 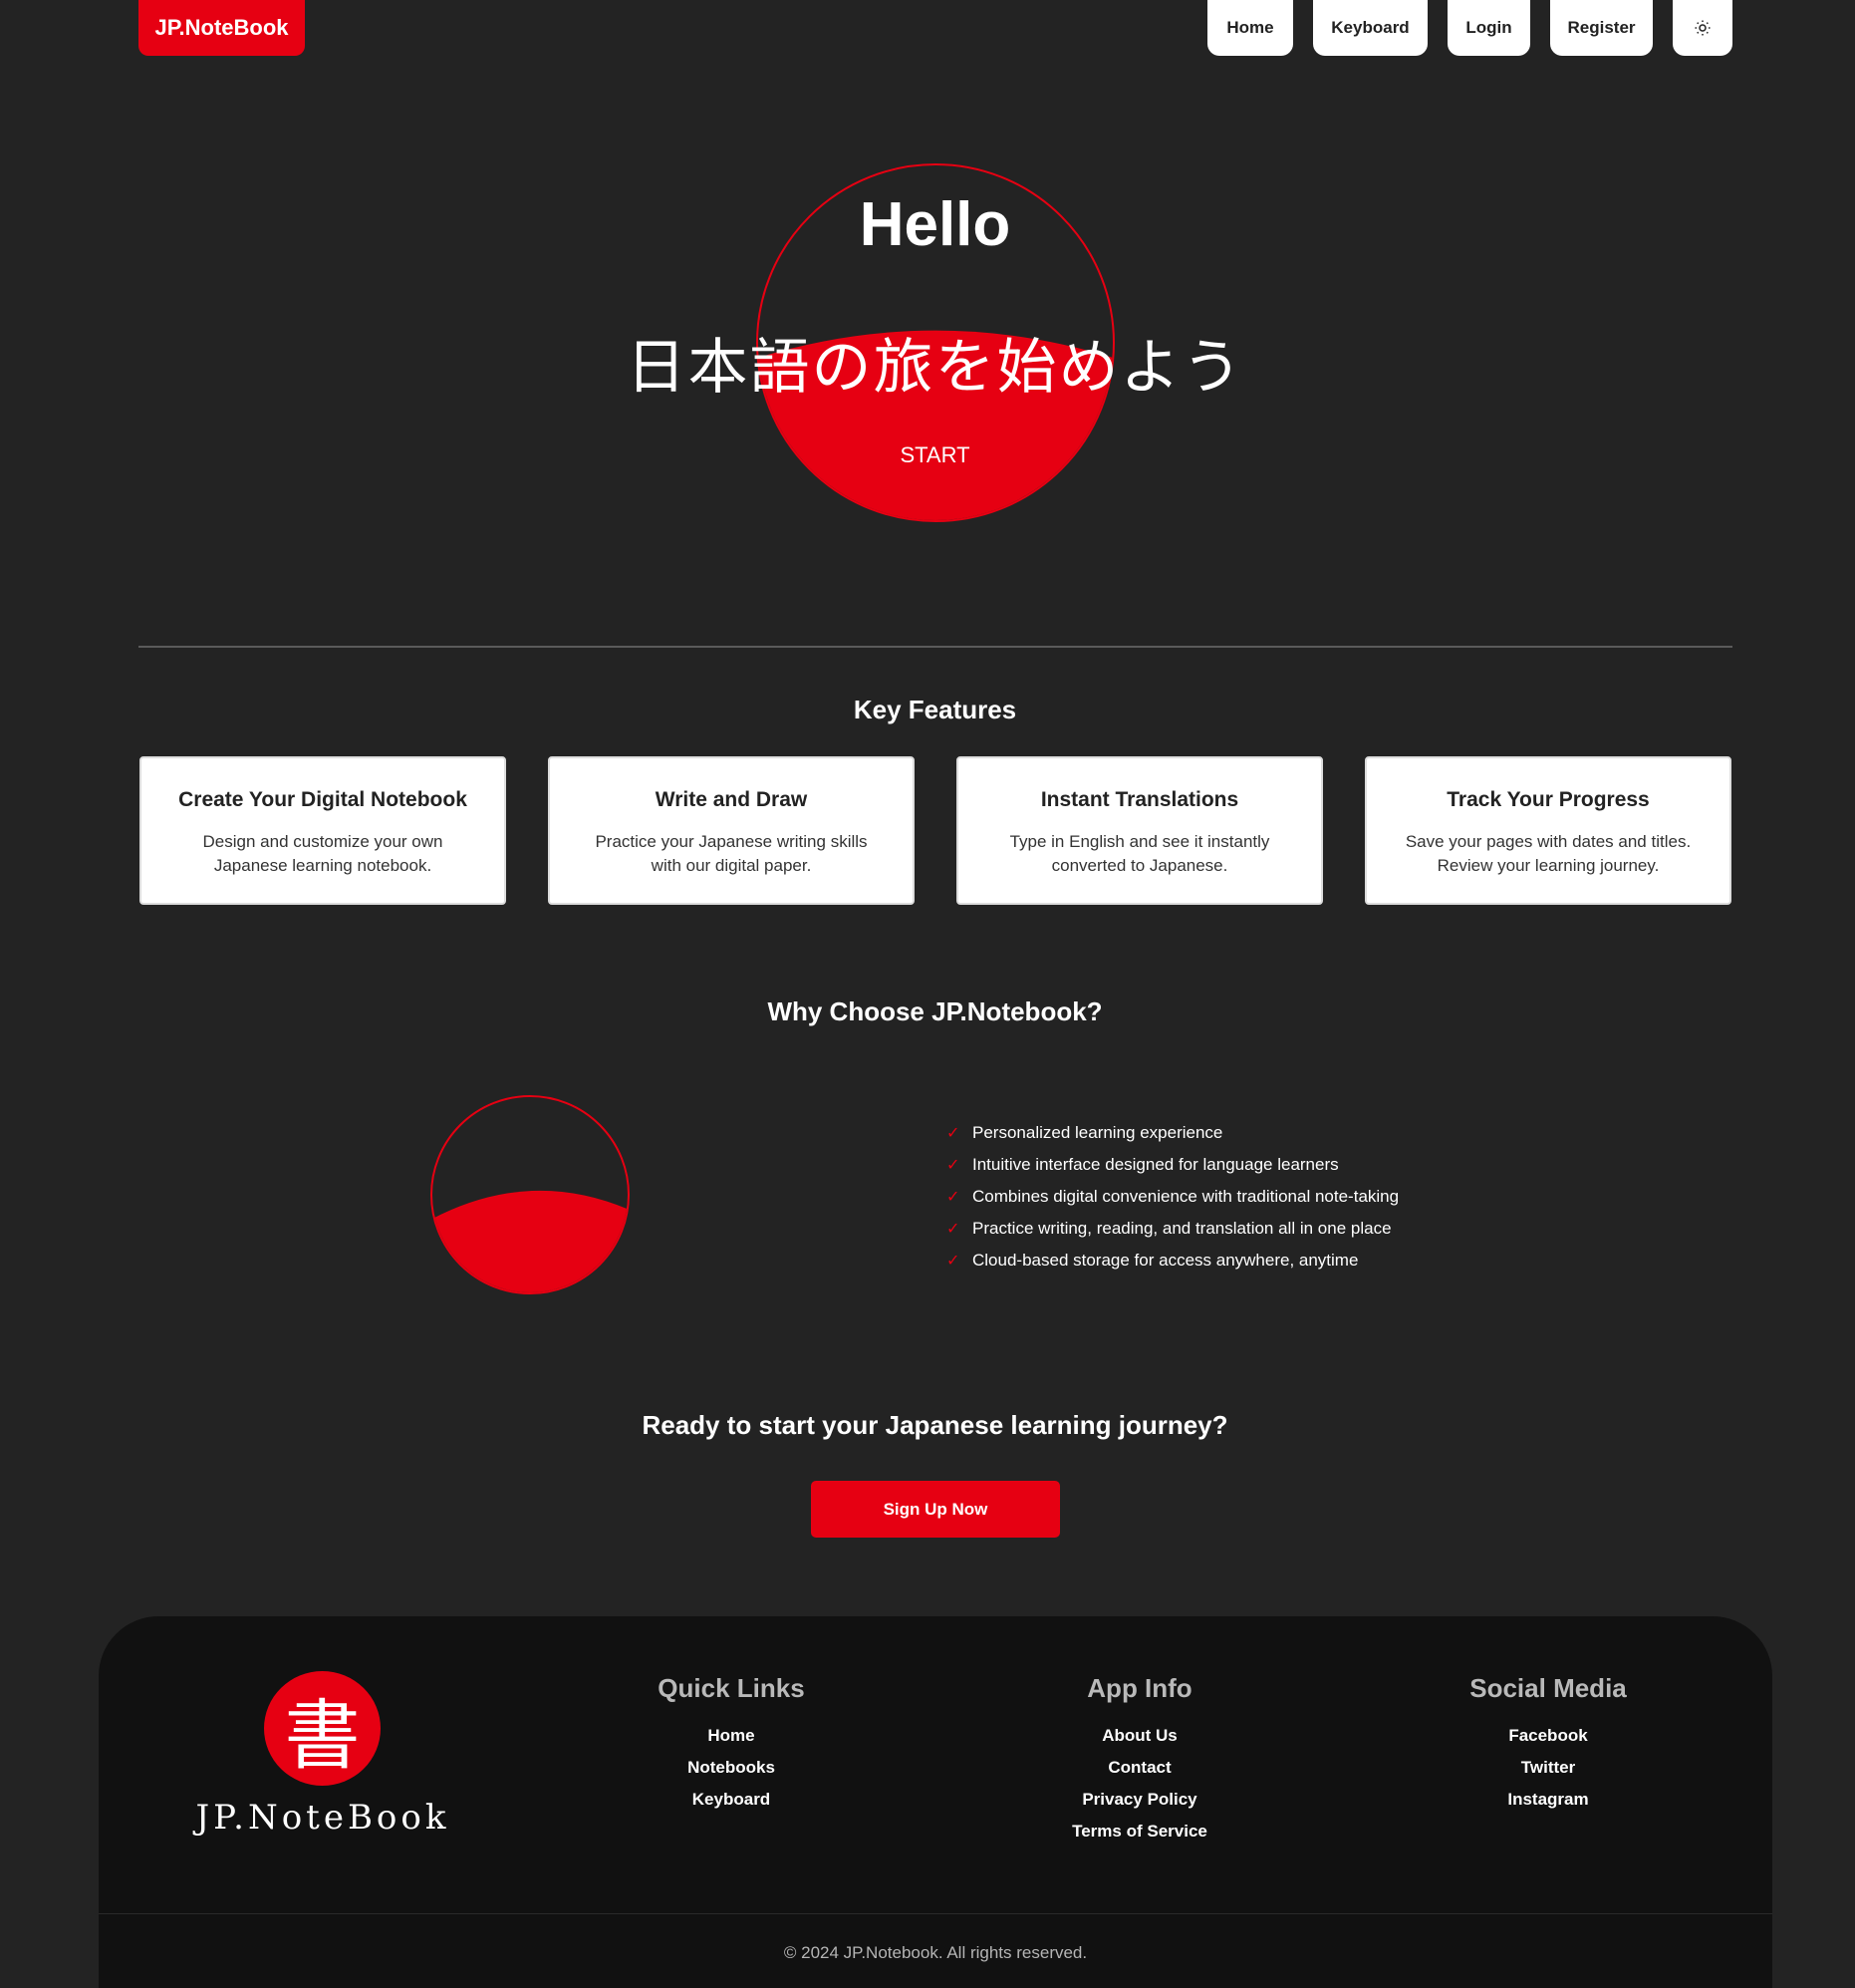 I want to click on why-wave-graphic, so click(x=530, y=1241).